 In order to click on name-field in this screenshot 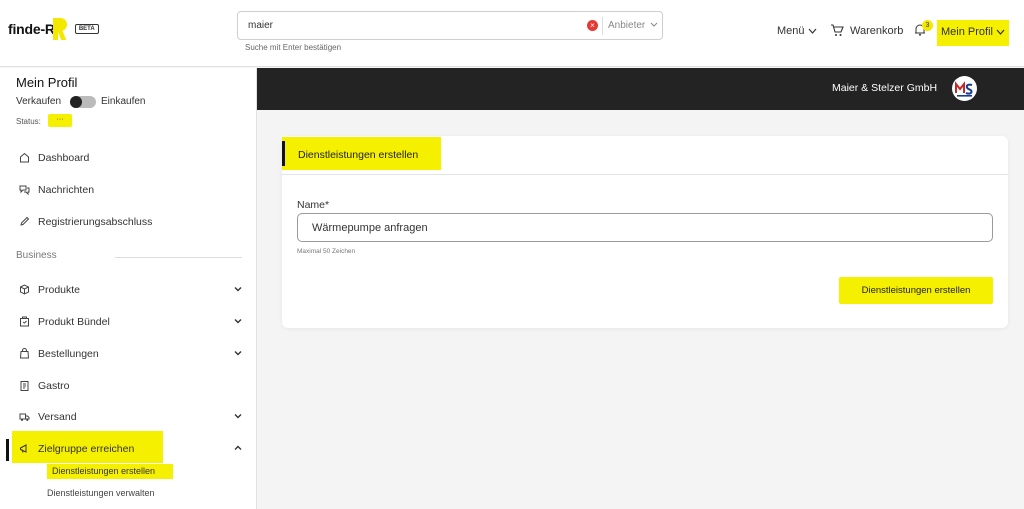, I will do `click(645, 227)`.